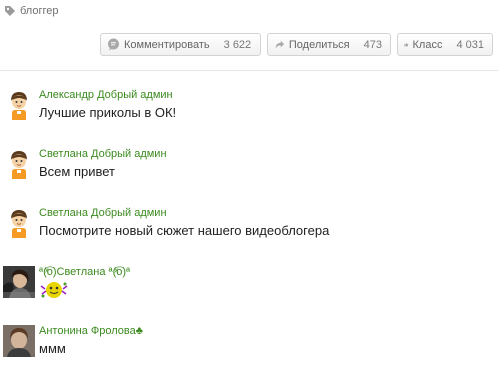 The image size is (498, 381). I want to click on share-arrow-icon, so click(280, 44).